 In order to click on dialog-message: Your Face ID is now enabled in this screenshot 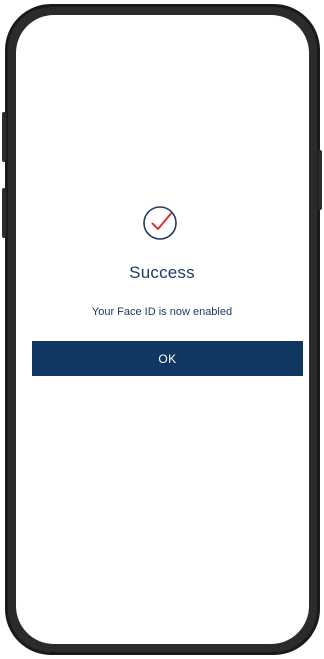, I will do `click(162, 312)`.